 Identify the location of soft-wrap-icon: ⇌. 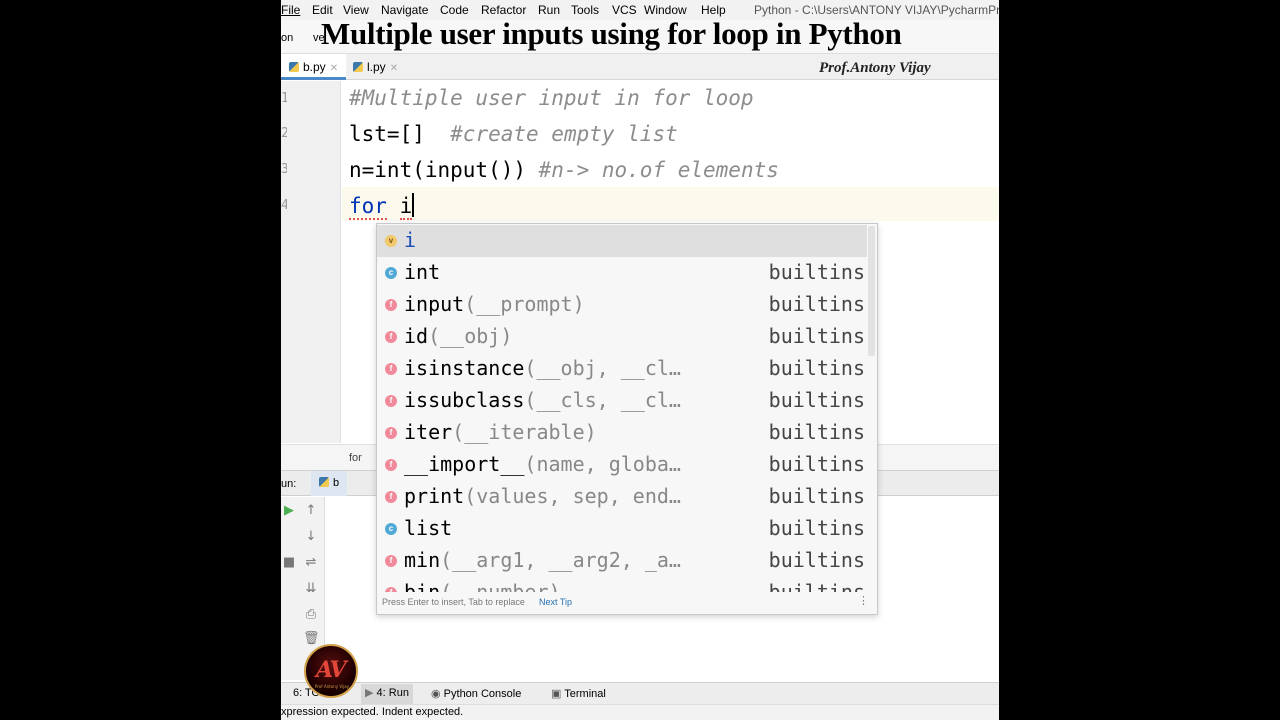
(311, 562).